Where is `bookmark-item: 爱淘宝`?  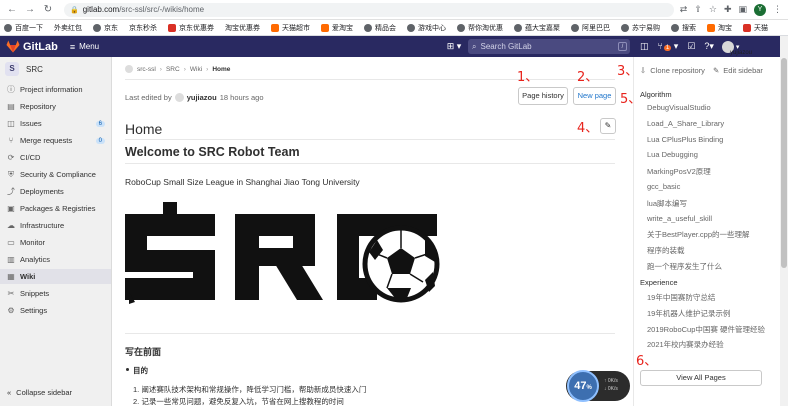 bookmark-item: 爱淘宝 is located at coordinates (337, 28).